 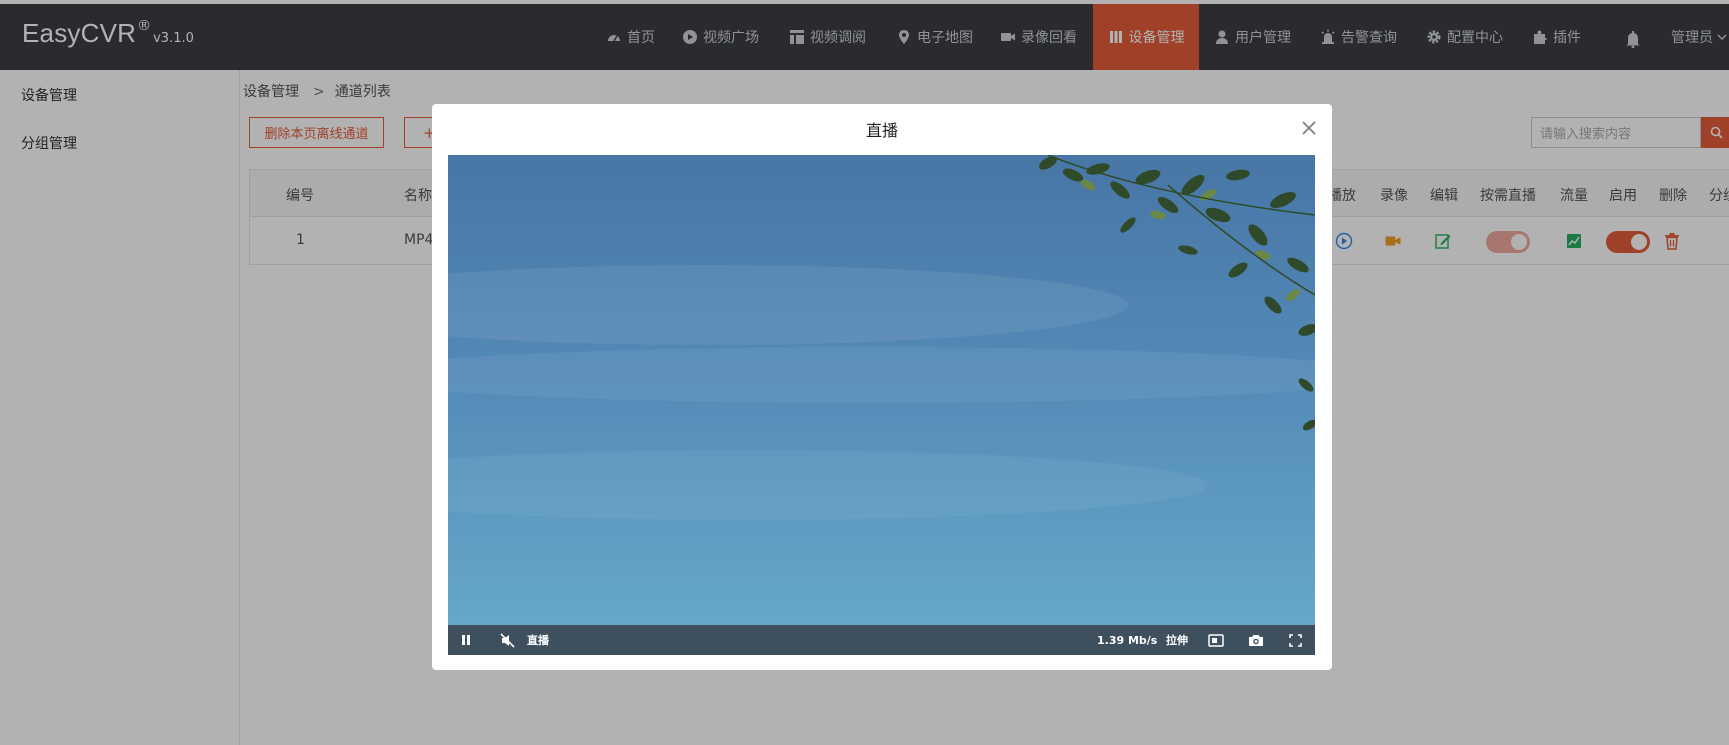 I want to click on pause-icon, so click(x=466, y=640).